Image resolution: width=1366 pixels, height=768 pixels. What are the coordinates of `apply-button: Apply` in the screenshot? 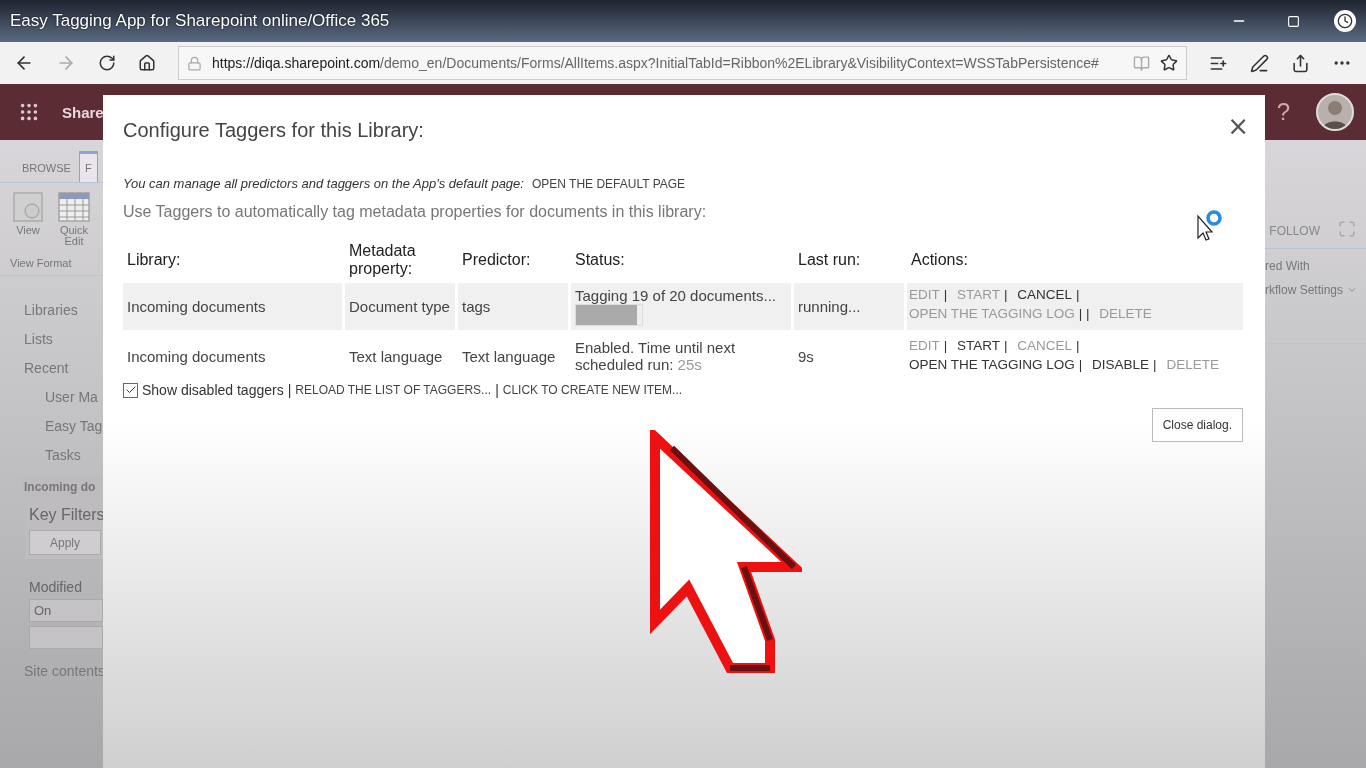 It's located at (65, 542).